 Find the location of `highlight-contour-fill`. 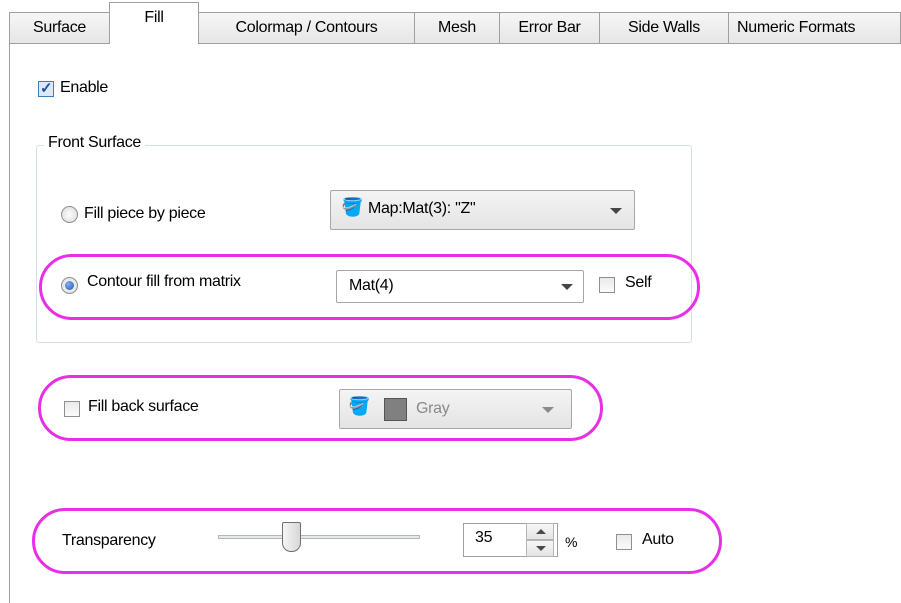

highlight-contour-fill is located at coordinates (369, 287).